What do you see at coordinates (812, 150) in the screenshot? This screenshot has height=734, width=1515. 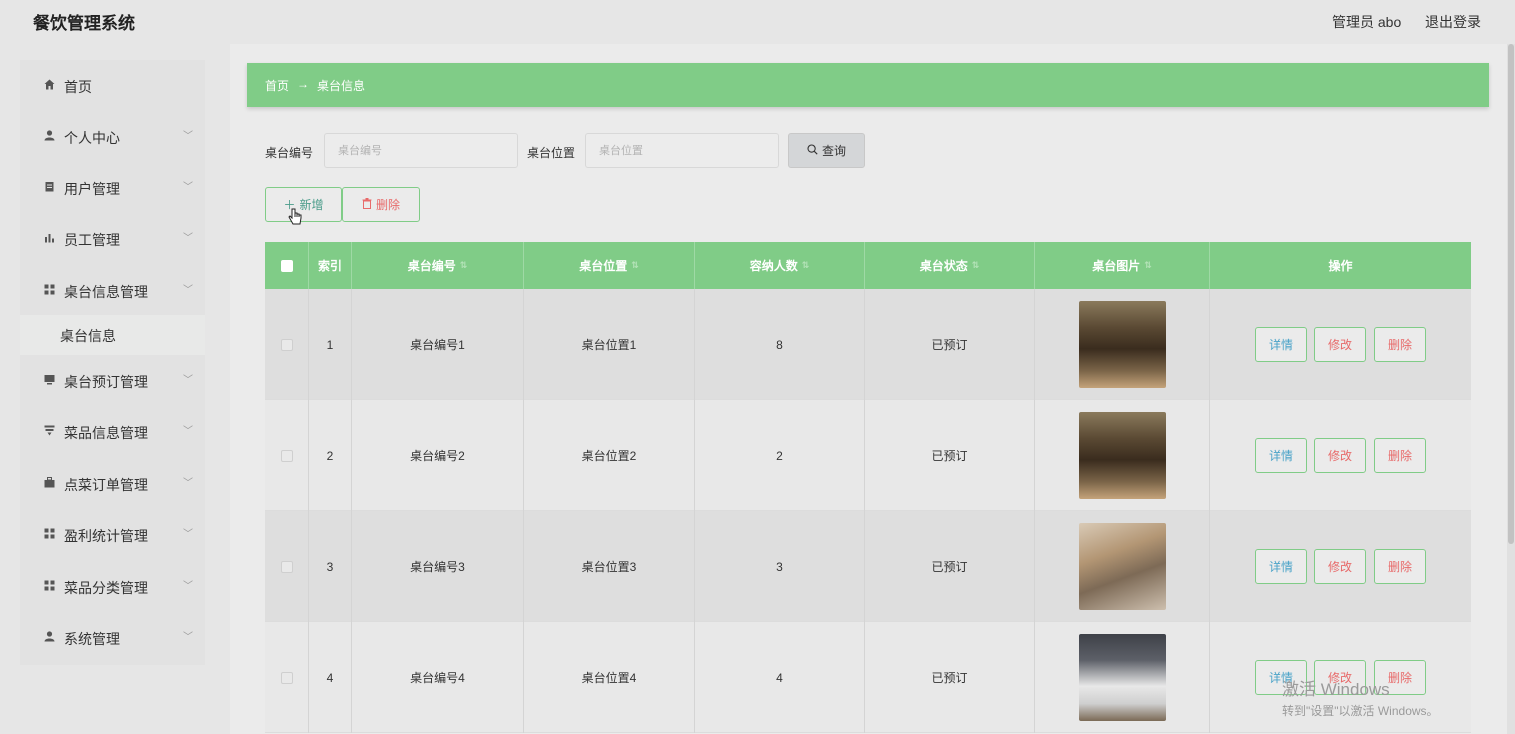 I see `search-icon` at bounding box center [812, 150].